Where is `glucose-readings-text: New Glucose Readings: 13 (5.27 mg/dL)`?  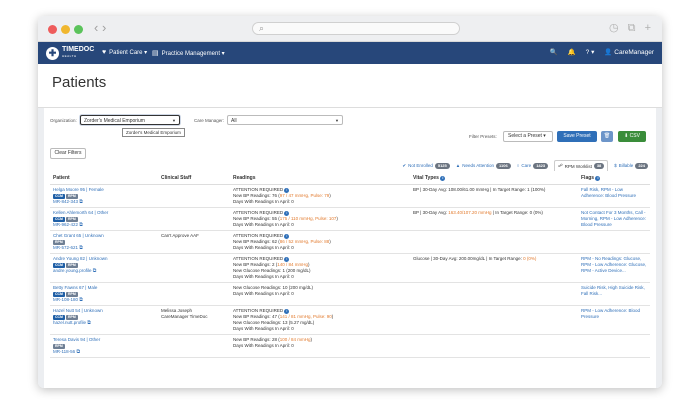 glucose-readings-text: New Glucose Readings: 13 (5.27 mg/dL) is located at coordinates (274, 322).